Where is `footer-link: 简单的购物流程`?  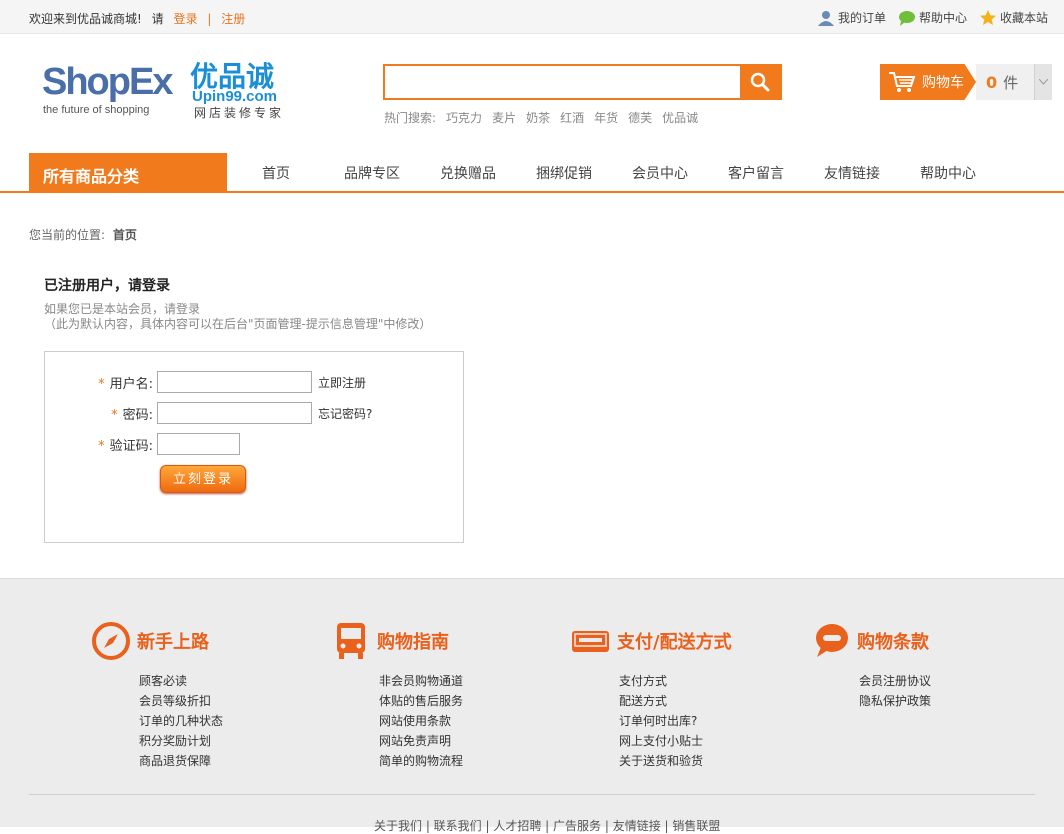
footer-link: 简单的购物流程 is located at coordinates (421, 761).